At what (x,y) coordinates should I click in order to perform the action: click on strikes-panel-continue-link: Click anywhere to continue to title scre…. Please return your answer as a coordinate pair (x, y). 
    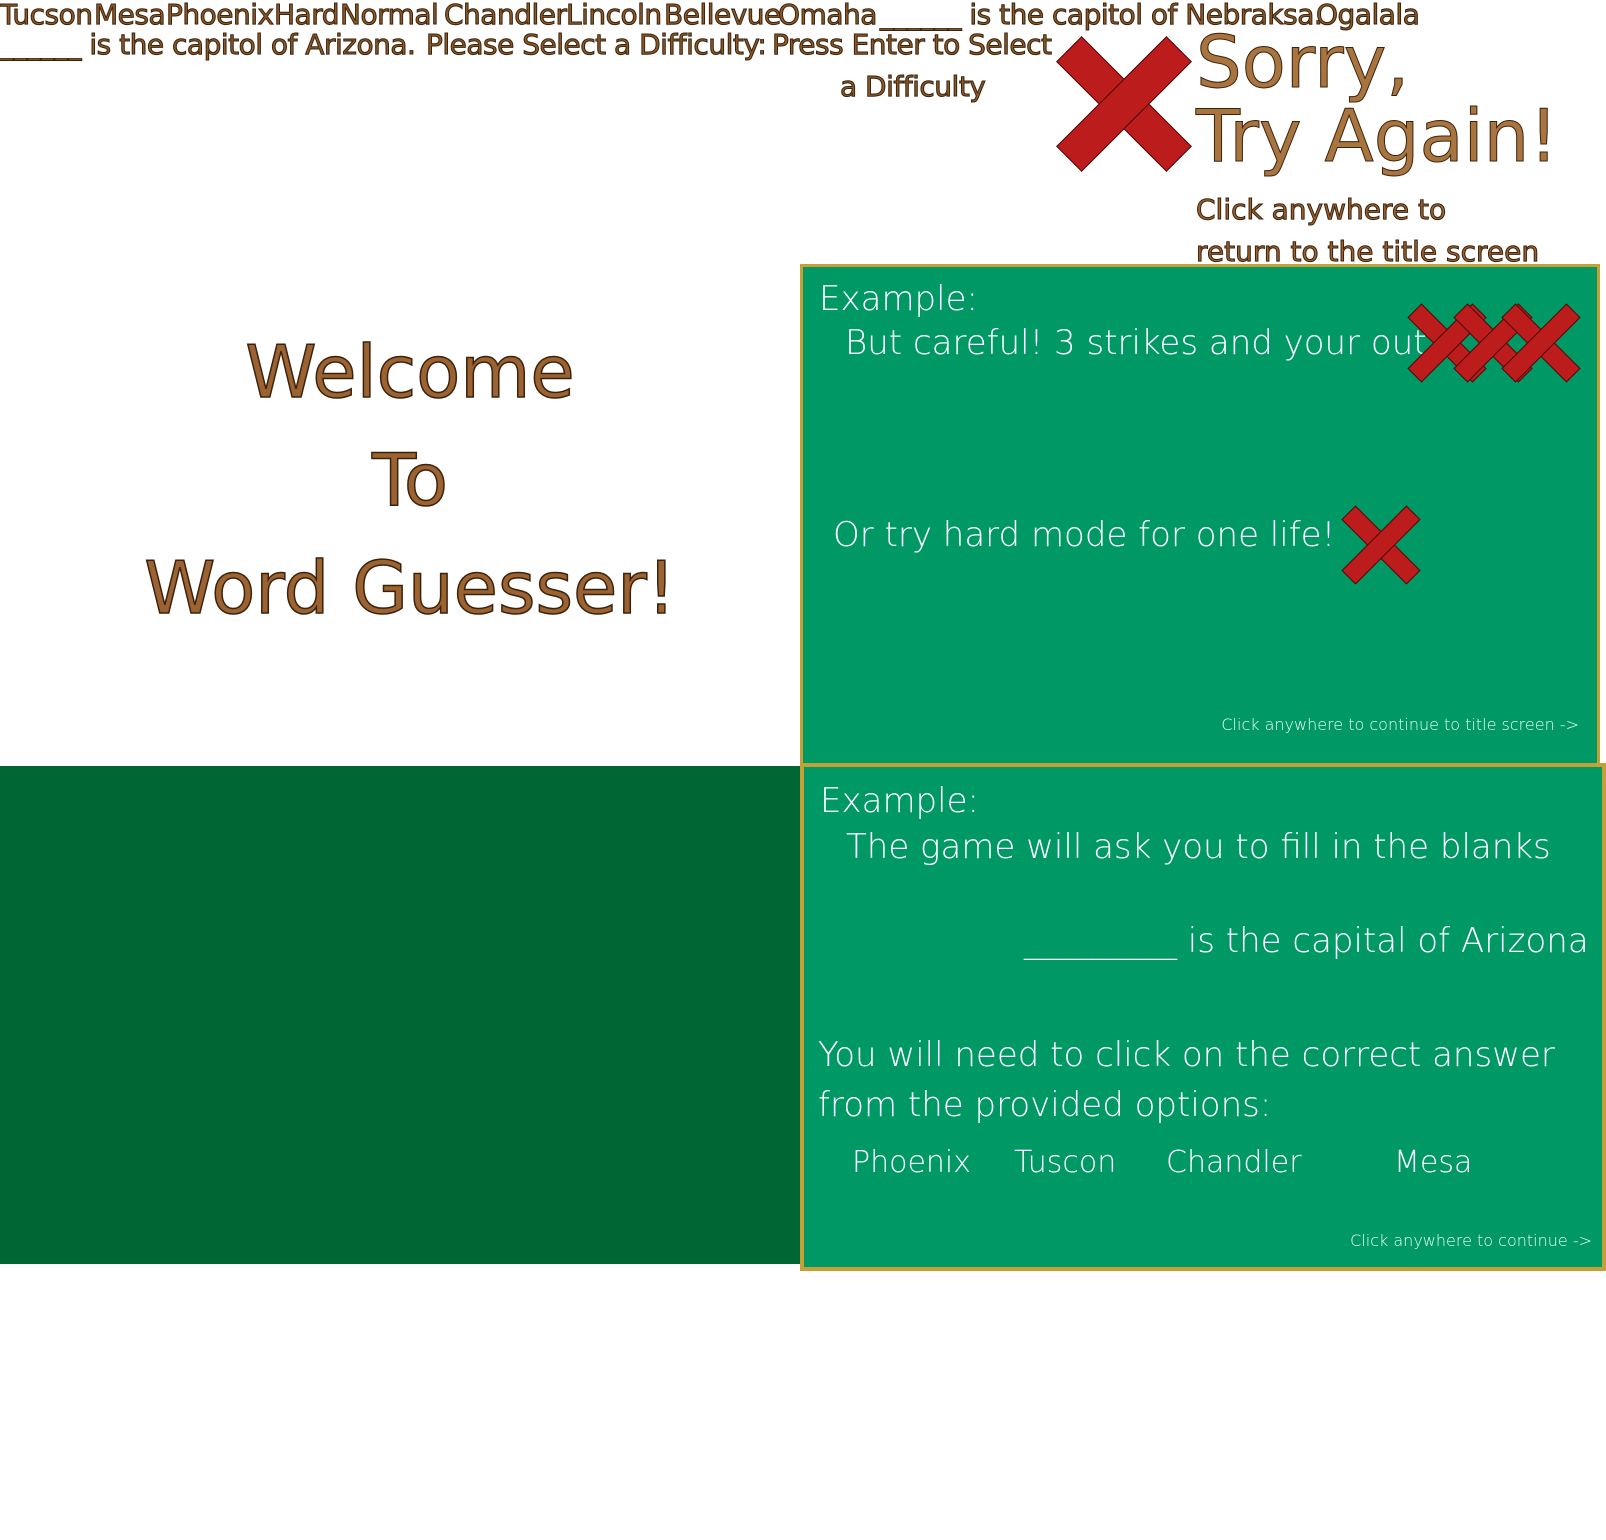
    Looking at the image, I should click on (1400, 724).